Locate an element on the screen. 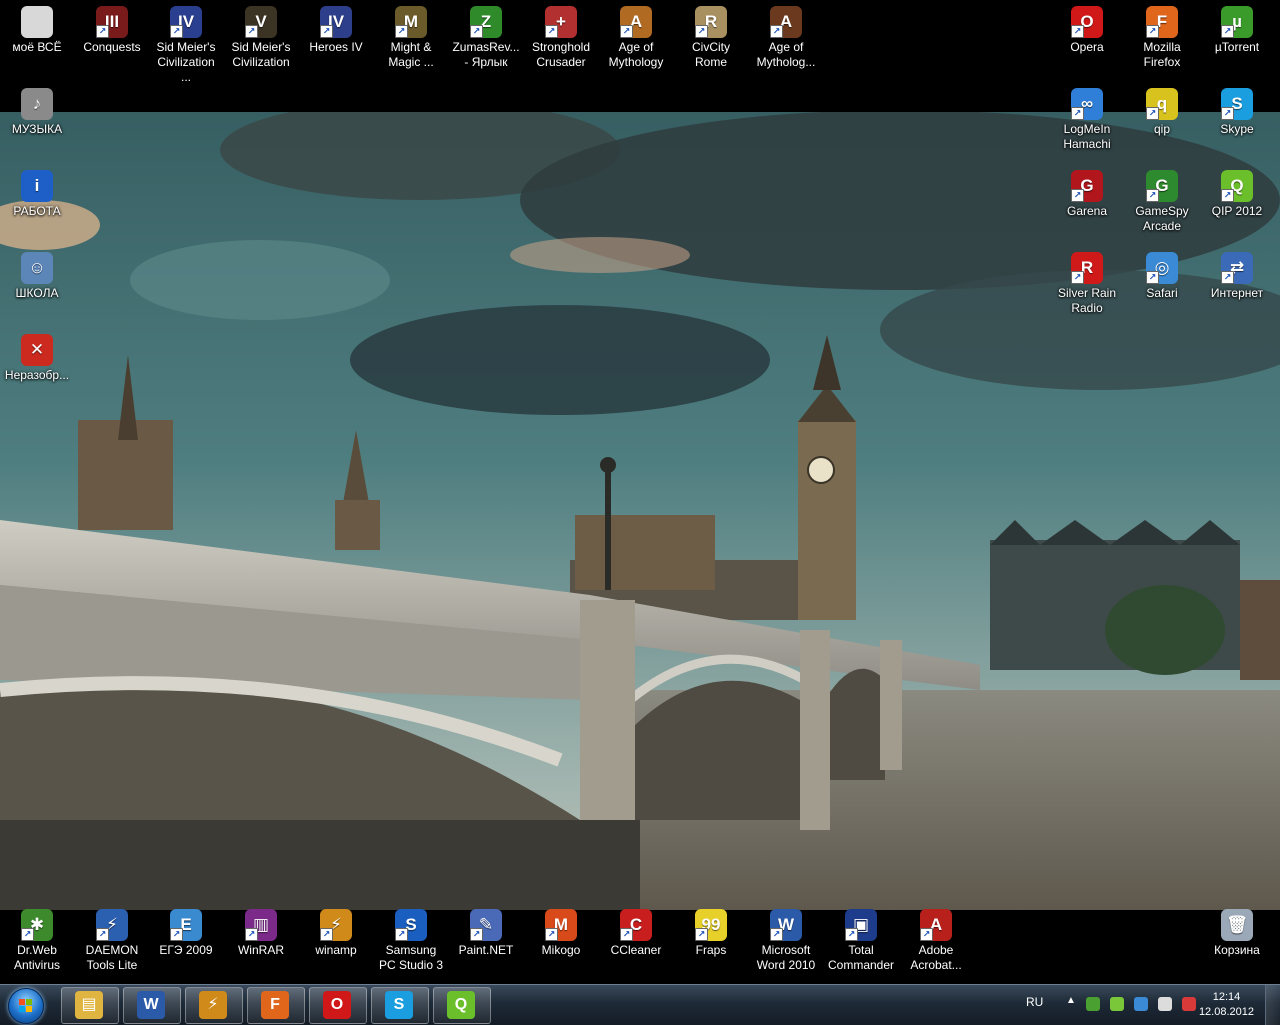 The width and height of the screenshot is (1280, 1025). desktop-icon-fraps: 99 ↗ Fraps is located at coordinates (711, 931).